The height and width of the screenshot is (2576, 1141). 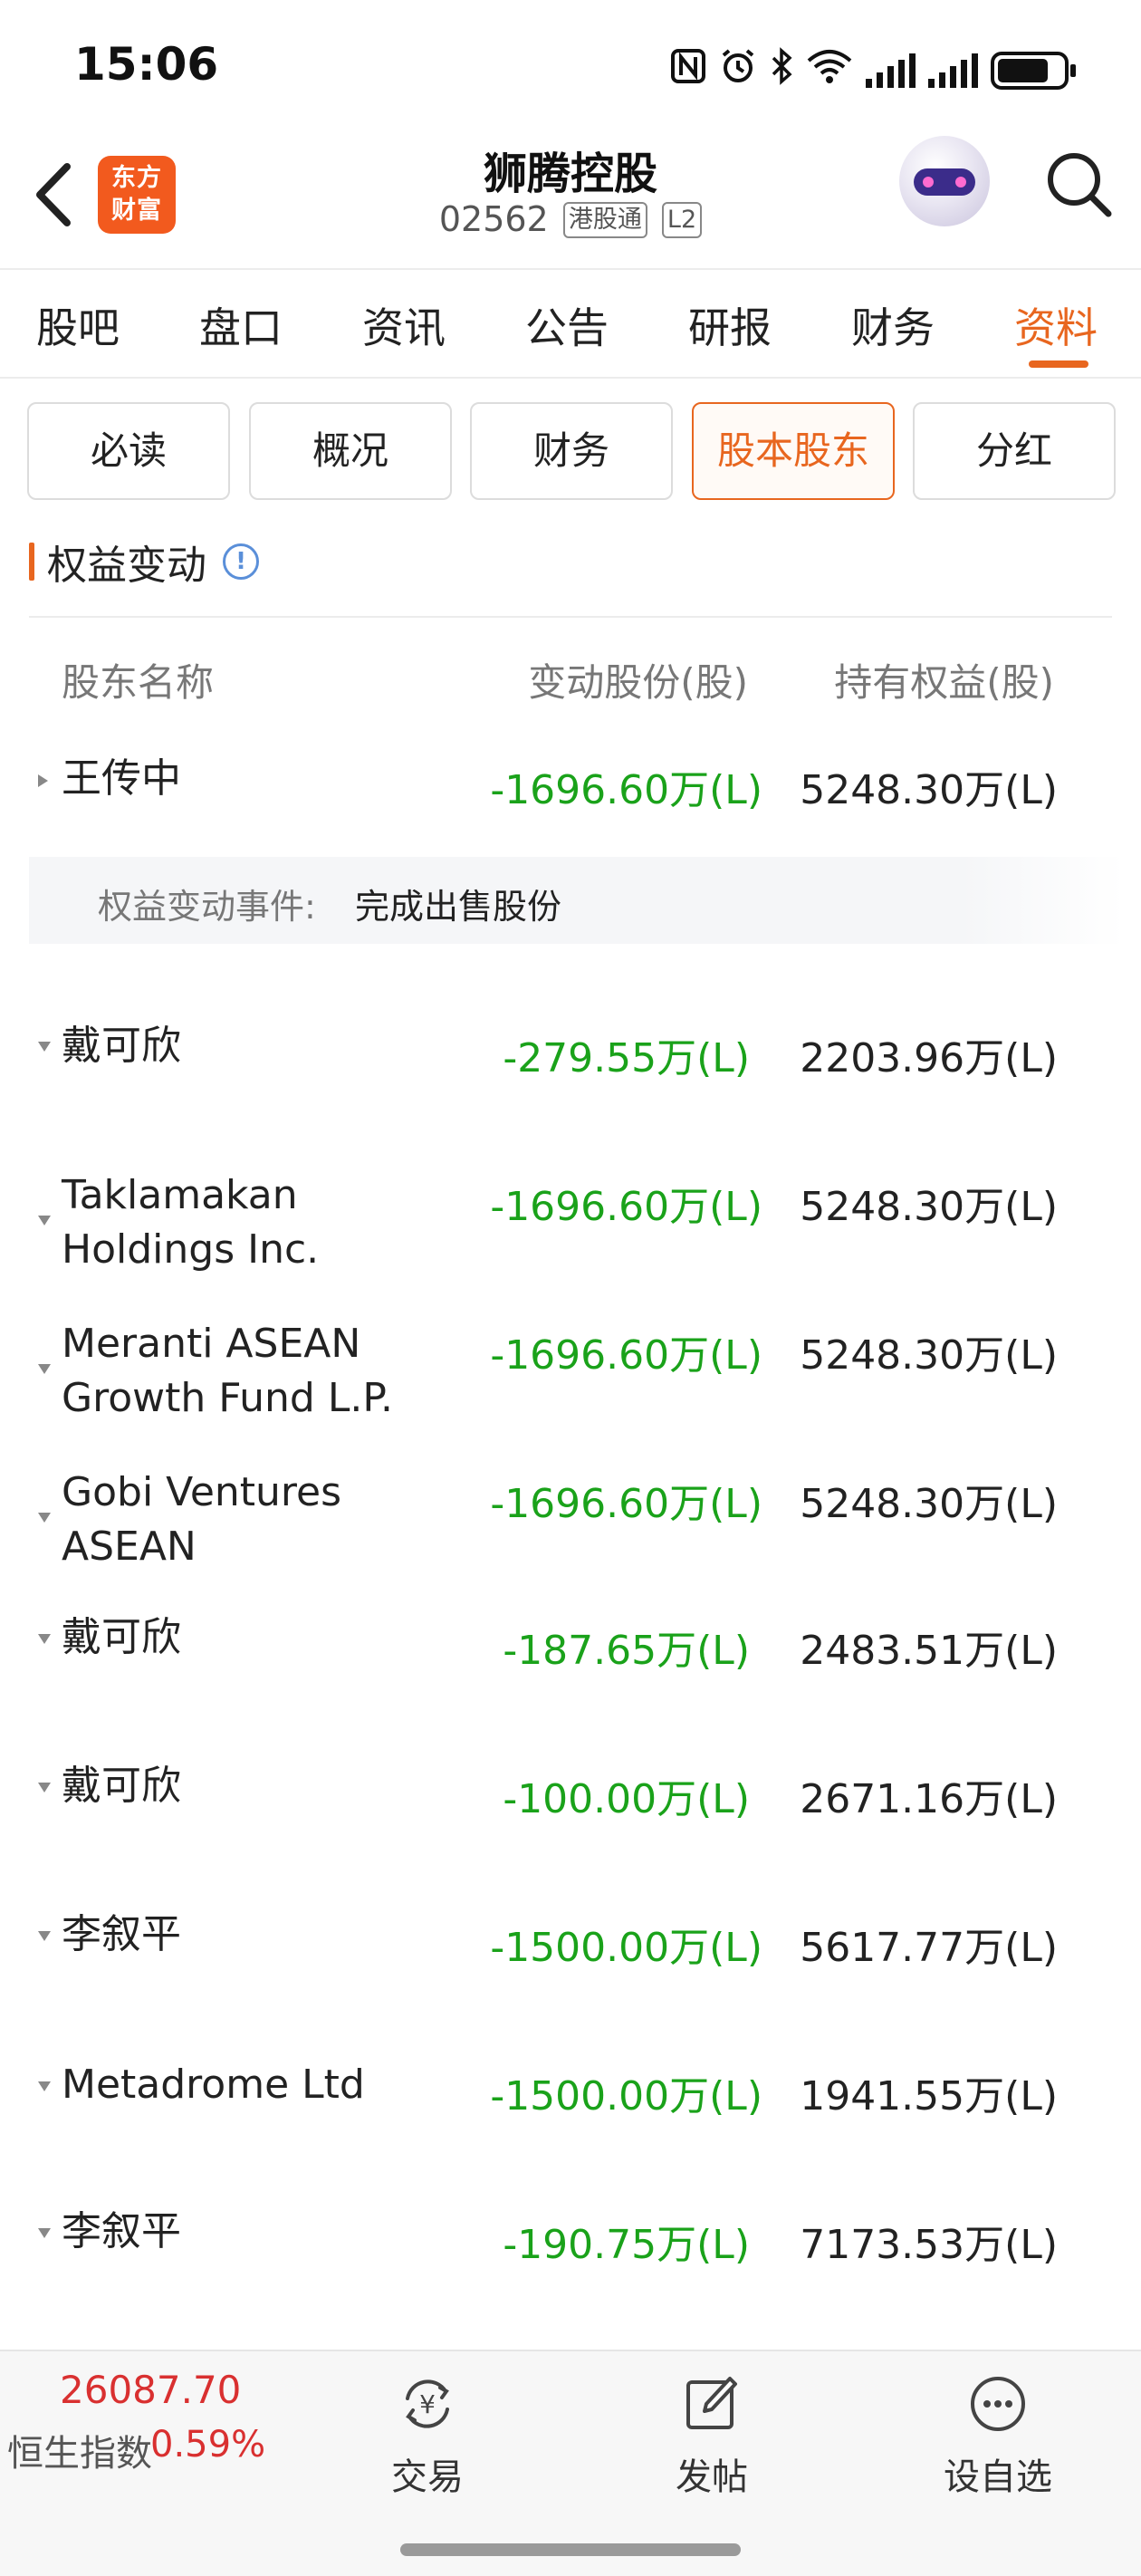 I want to click on battery-icon, so click(x=1034, y=70).